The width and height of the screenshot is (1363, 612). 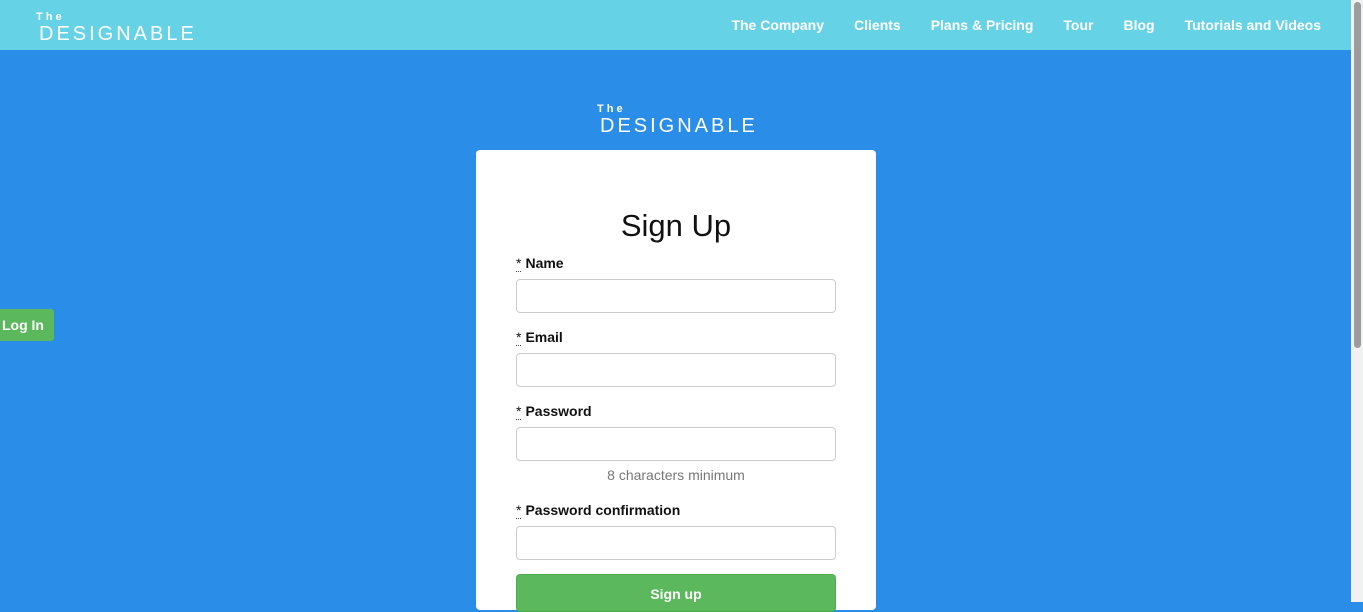 What do you see at coordinates (1138, 25) in the screenshot?
I see `nav-link-blog: Blog` at bounding box center [1138, 25].